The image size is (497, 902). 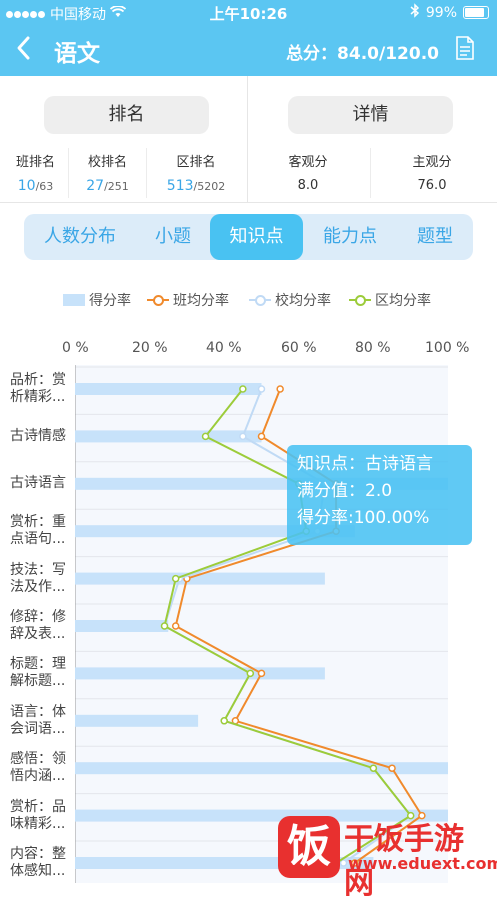 What do you see at coordinates (75, 348) in the screenshot?
I see `x-tick: 0 %` at bounding box center [75, 348].